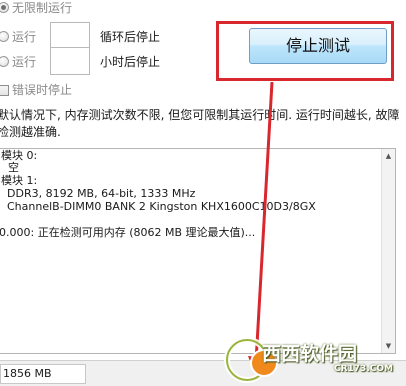 The height and width of the screenshot is (386, 406). What do you see at coordinates (261, 228) in the screenshot?
I see `annotation-arrow` at bounding box center [261, 228].